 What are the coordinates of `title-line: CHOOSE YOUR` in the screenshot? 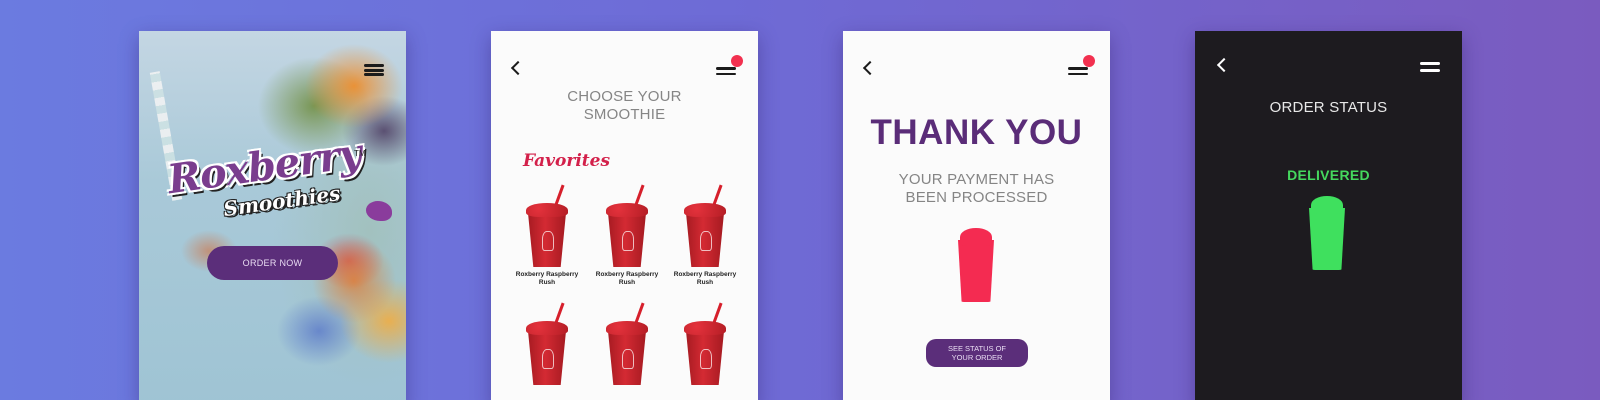 It's located at (624, 96).